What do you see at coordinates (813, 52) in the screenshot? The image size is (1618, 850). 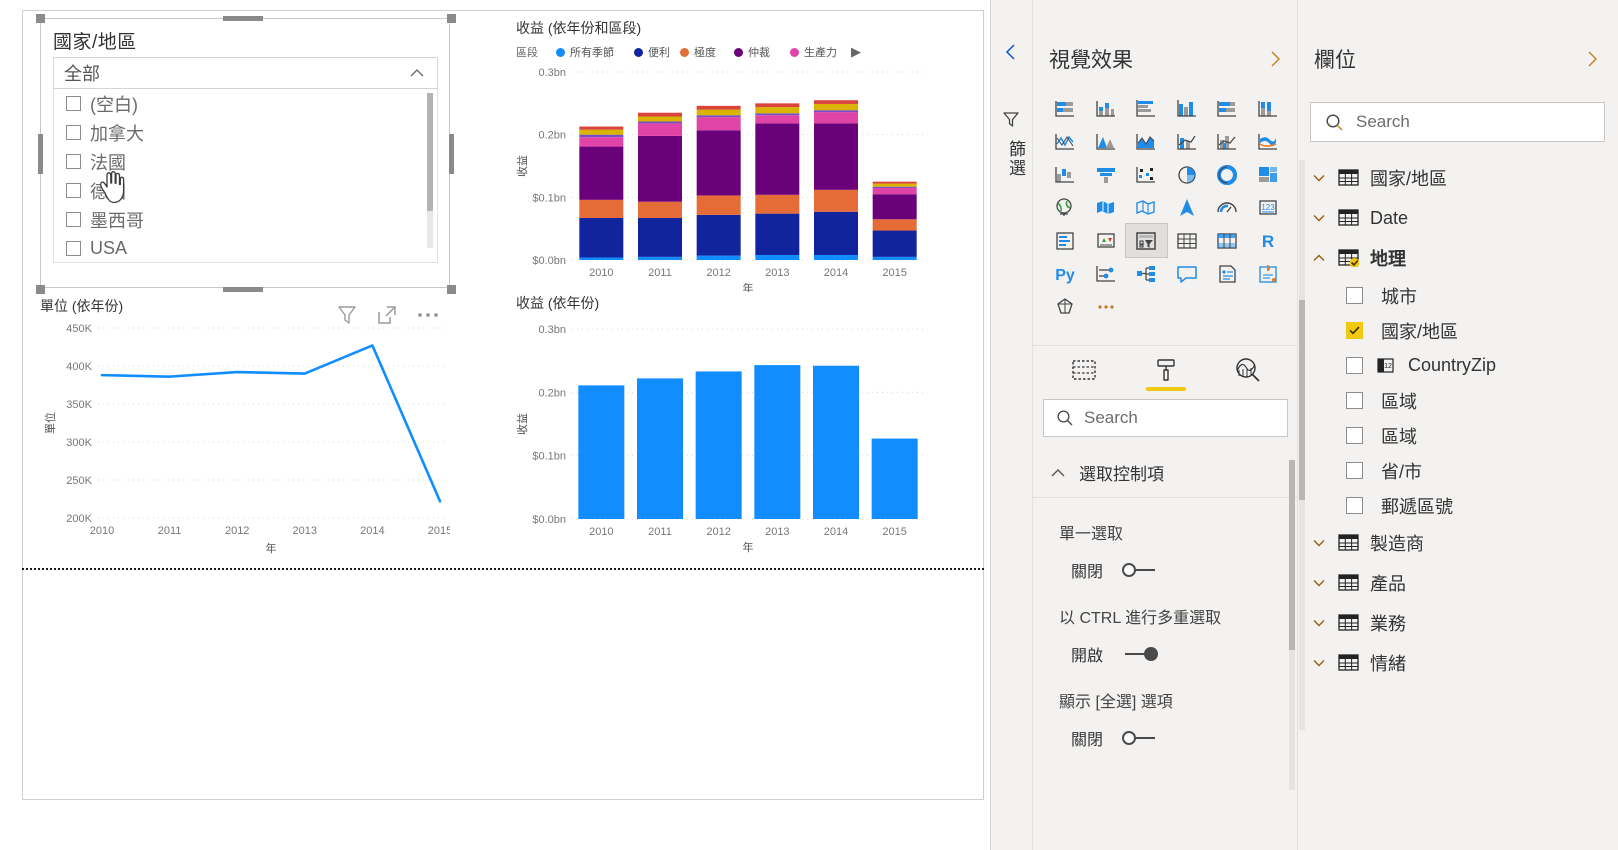 I see `legend-item: 生產力` at bounding box center [813, 52].